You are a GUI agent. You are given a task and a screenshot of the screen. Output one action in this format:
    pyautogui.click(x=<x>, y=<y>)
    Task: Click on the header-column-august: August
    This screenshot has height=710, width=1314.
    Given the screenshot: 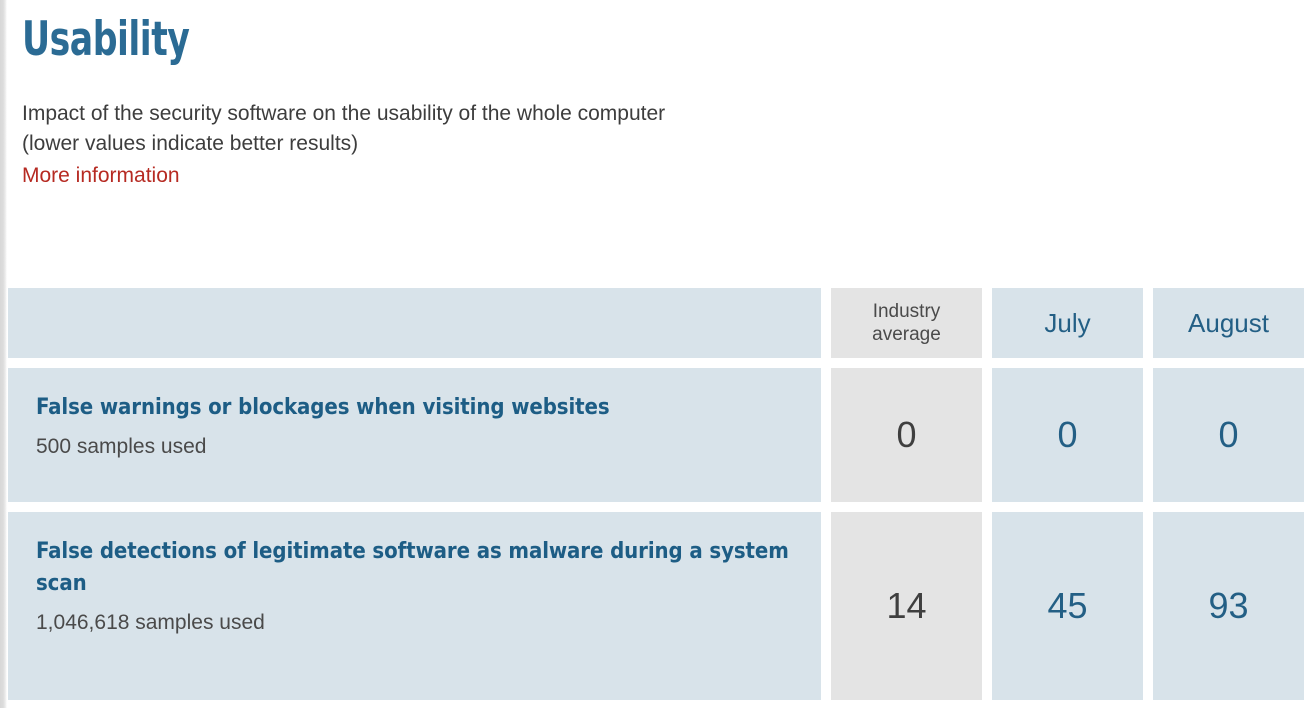 What is the action you would take?
    pyautogui.click(x=1228, y=323)
    